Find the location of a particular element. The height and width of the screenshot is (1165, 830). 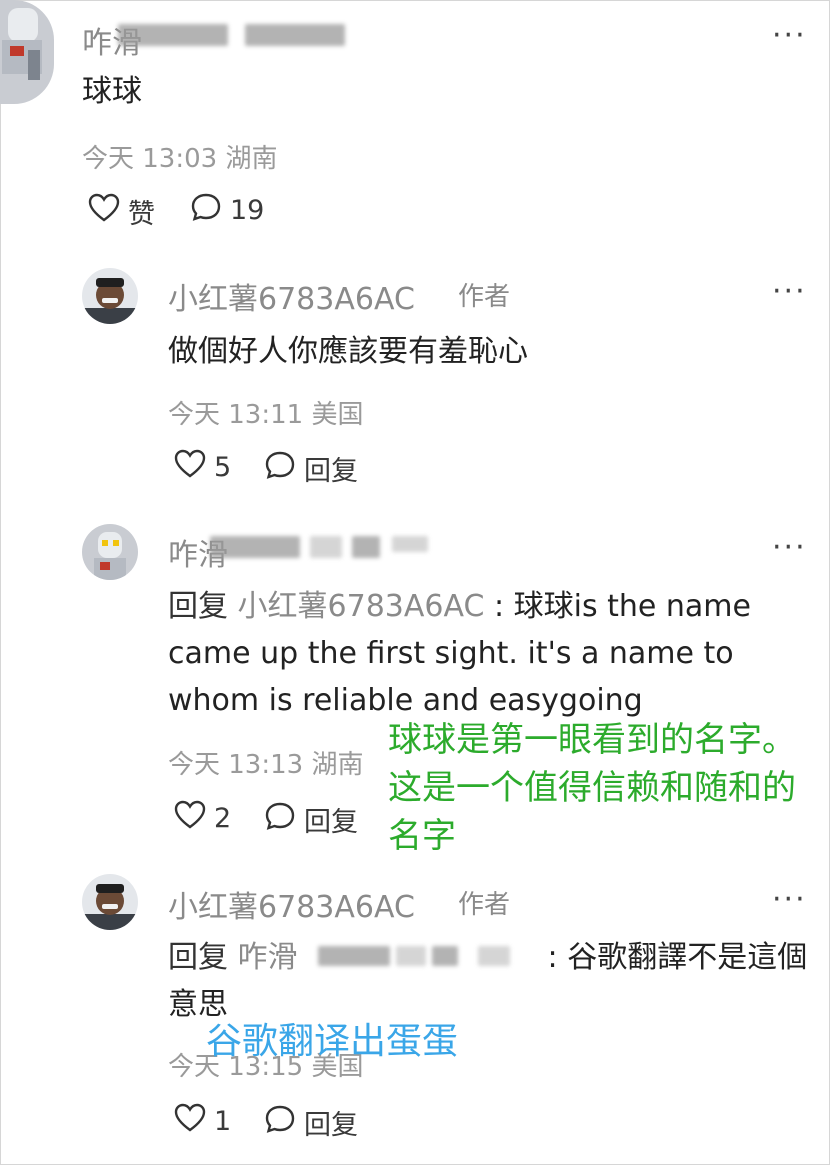

comment-meta: 今天 13:11 美国 is located at coordinates (265, 412).